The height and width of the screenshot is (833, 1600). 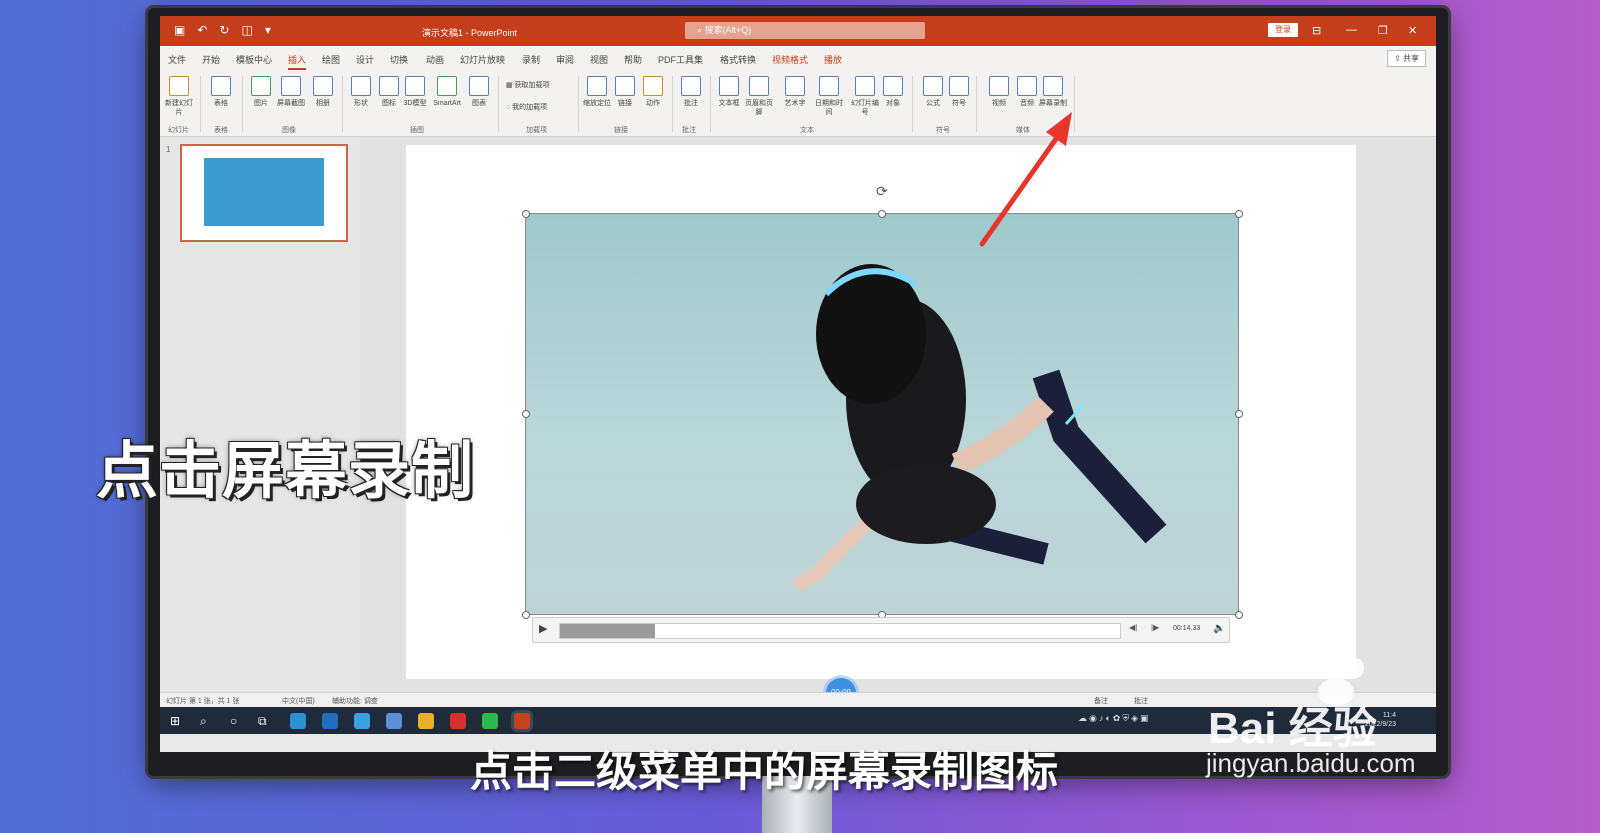 What do you see at coordinates (285, 471) in the screenshot?
I see `instruction-caption: 点击屏幕录制` at bounding box center [285, 471].